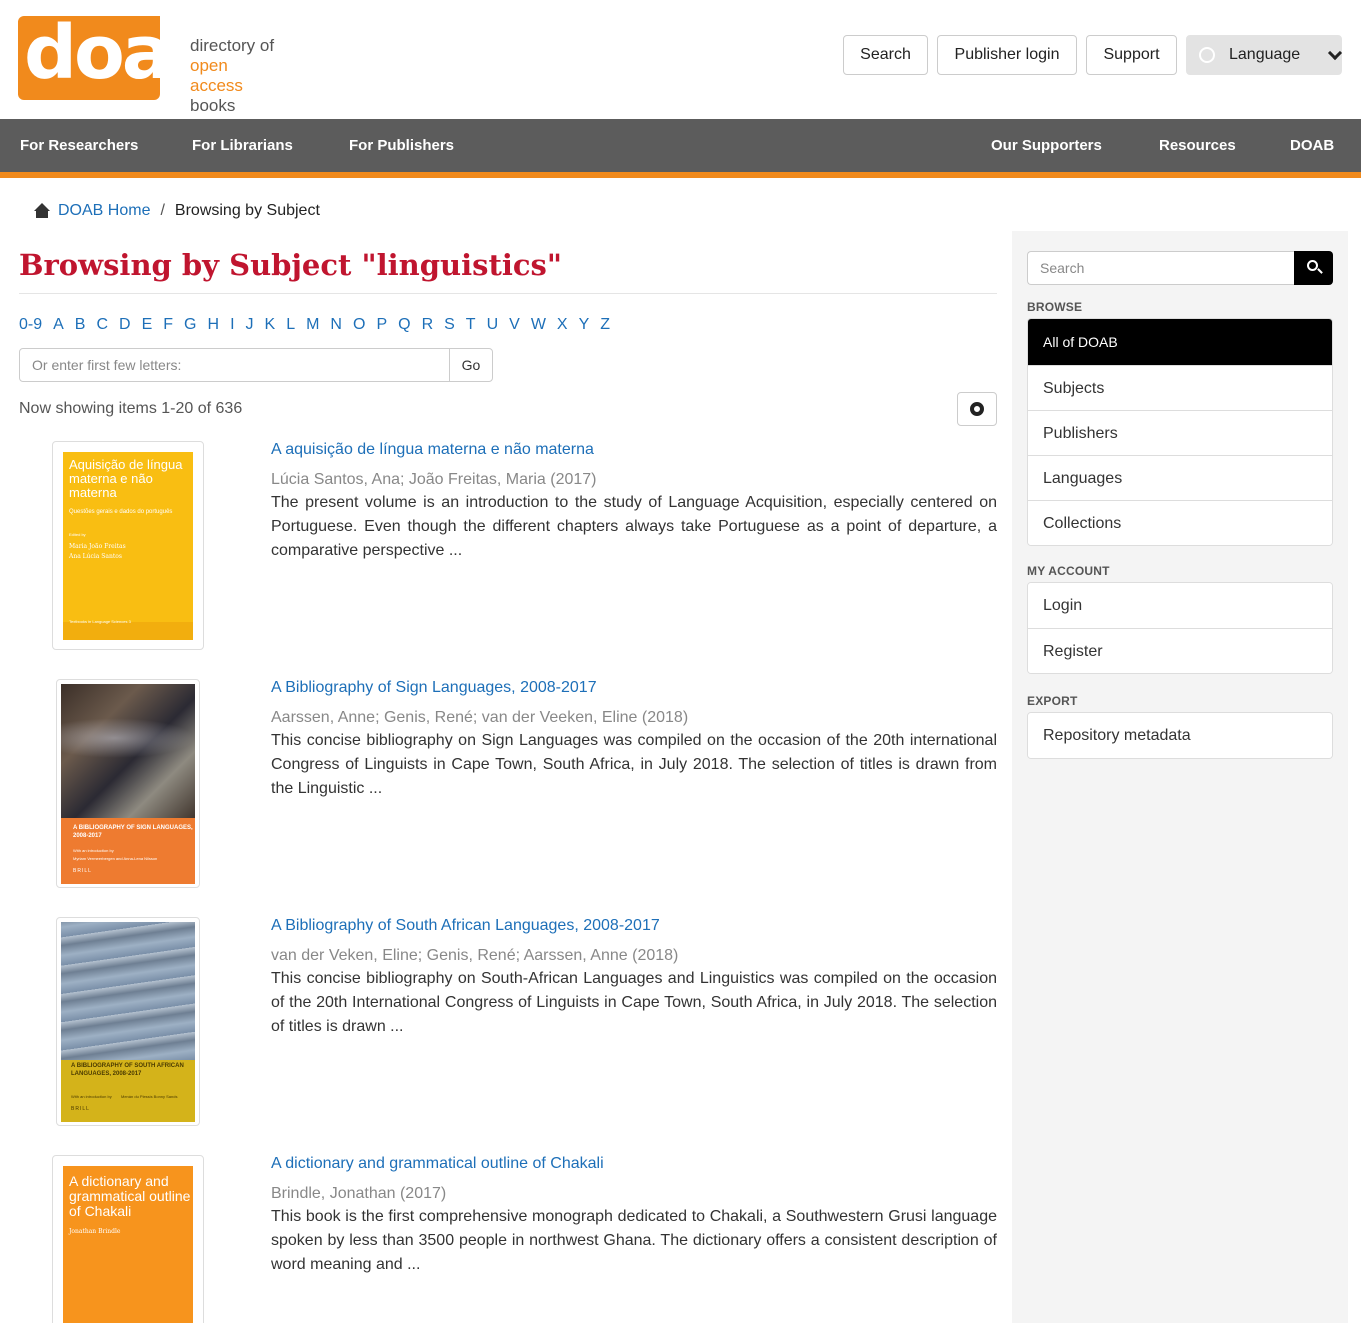 This screenshot has height=1323, width=1361. What do you see at coordinates (102, 325) in the screenshot?
I see `letter-link: C` at bounding box center [102, 325].